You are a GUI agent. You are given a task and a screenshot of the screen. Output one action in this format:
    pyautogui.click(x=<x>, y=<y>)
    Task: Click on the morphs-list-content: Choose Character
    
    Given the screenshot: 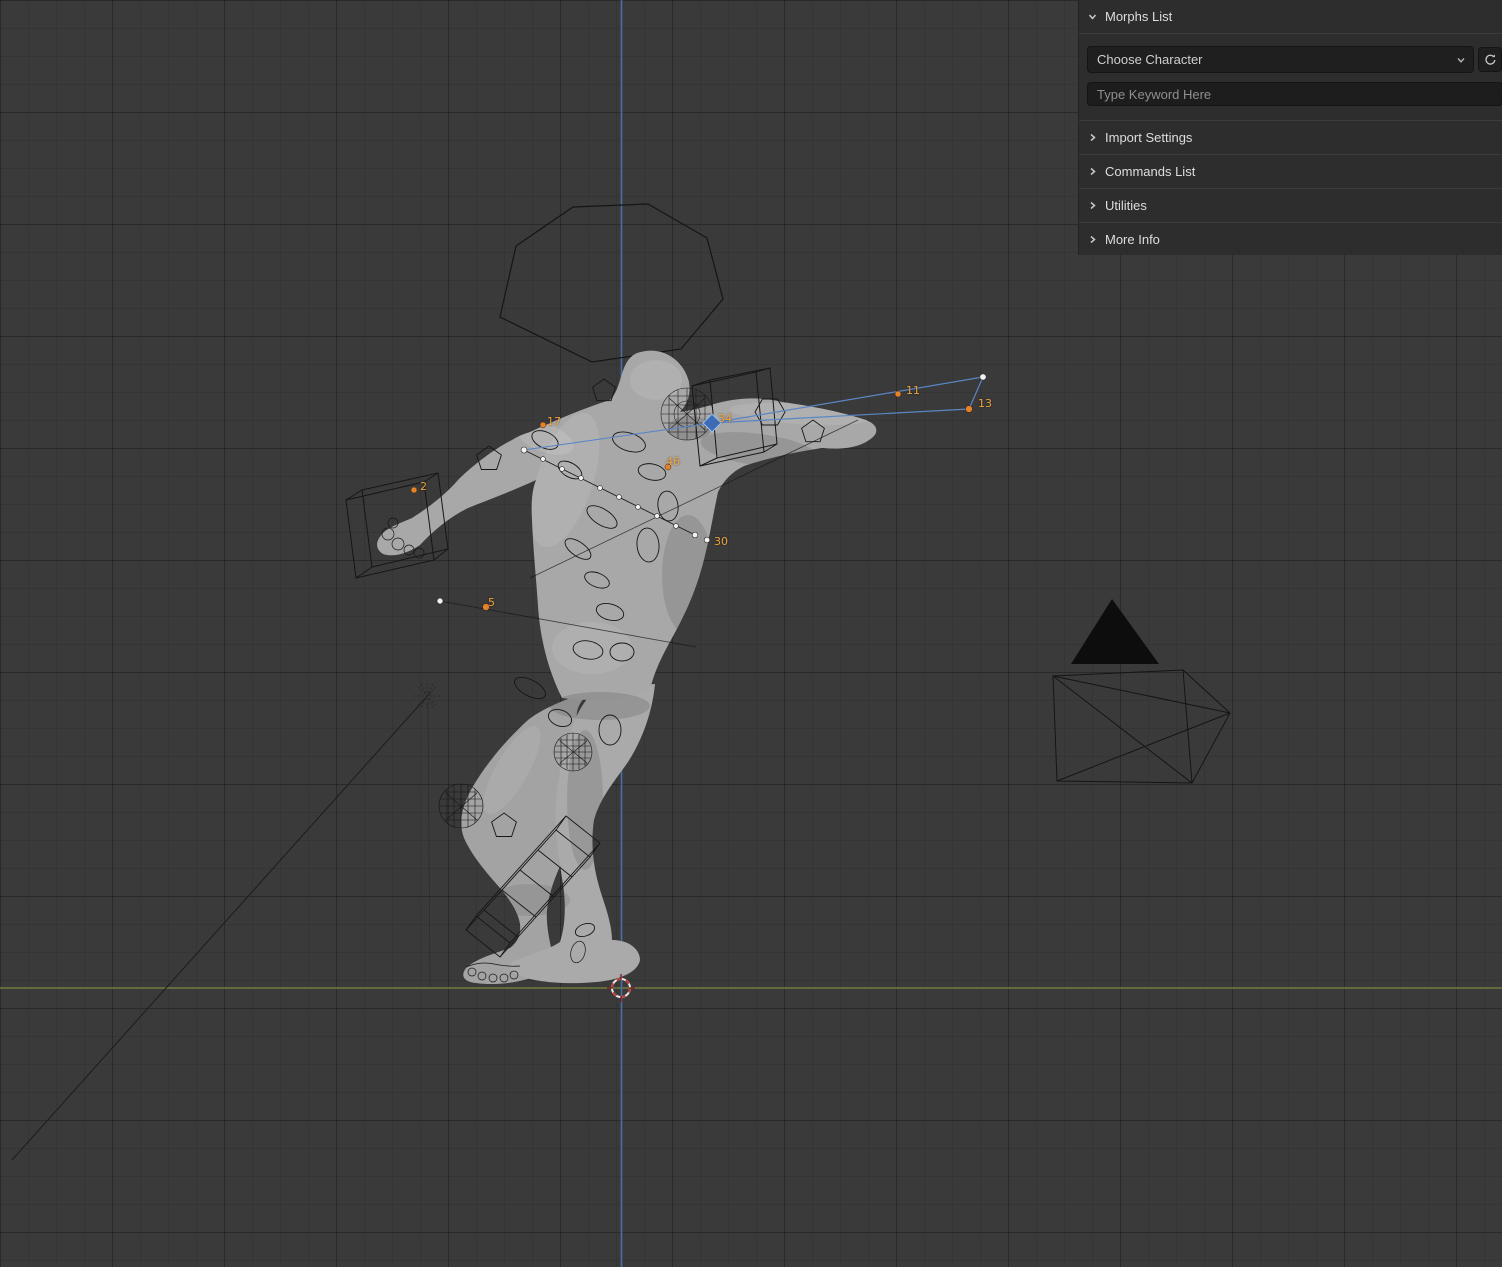 What is the action you would take?
    pyautogui.click(x=1290, y=77)
    